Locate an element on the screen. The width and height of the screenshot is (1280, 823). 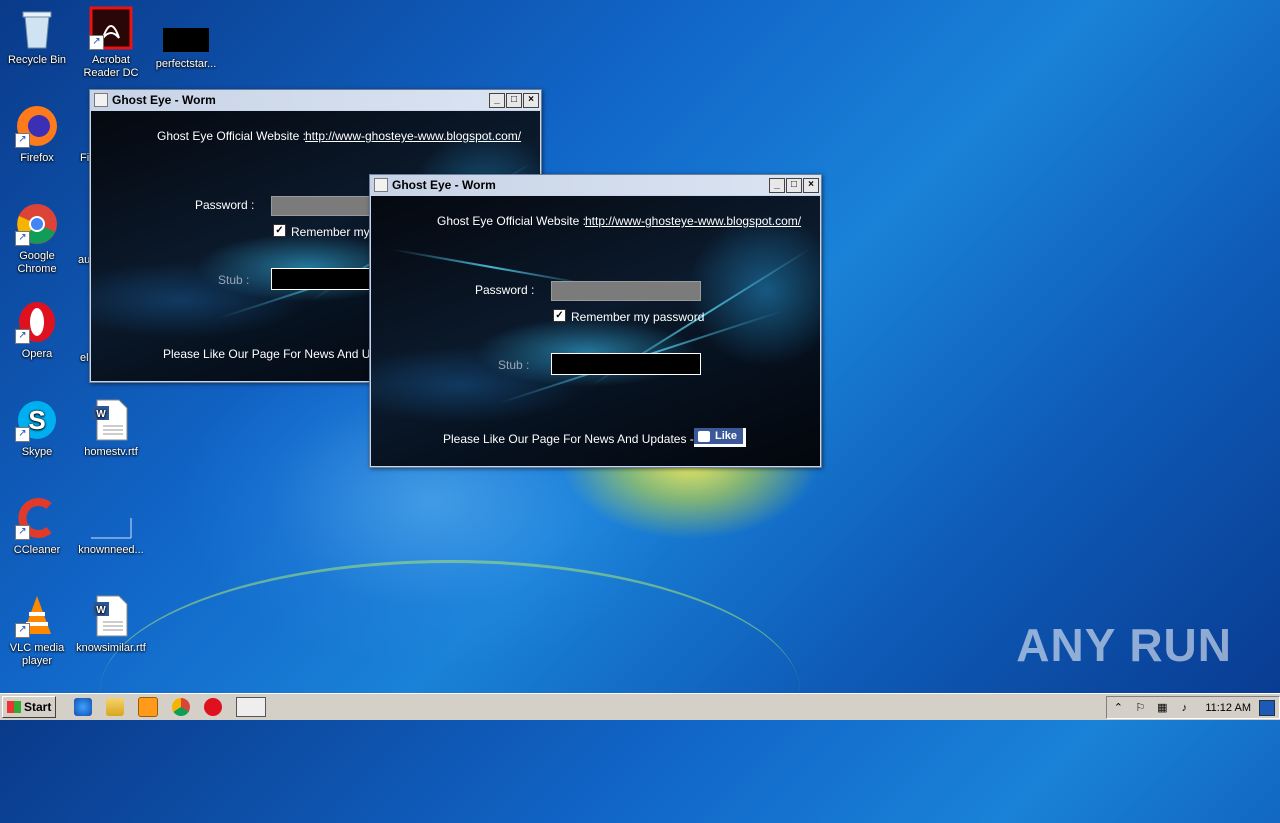
black-thumbnail-icon is located at coordinates (186, 40).